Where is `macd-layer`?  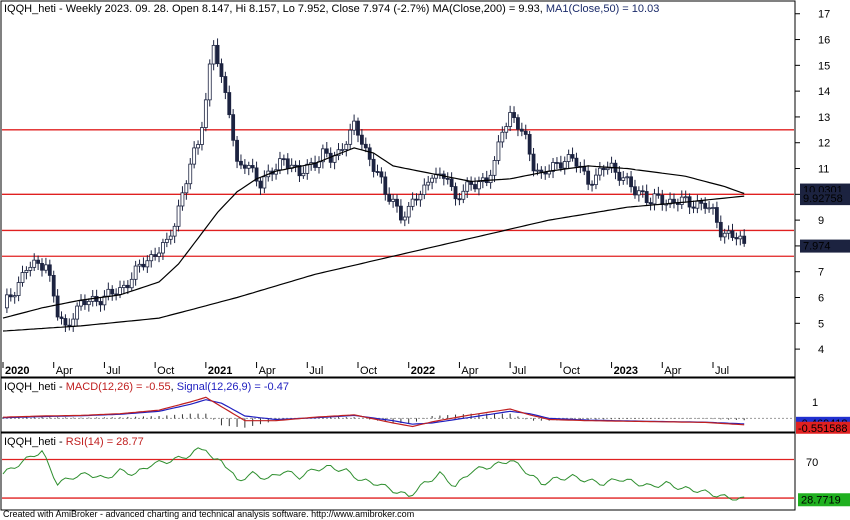 macd-layer is located at coordinates (398, 412).